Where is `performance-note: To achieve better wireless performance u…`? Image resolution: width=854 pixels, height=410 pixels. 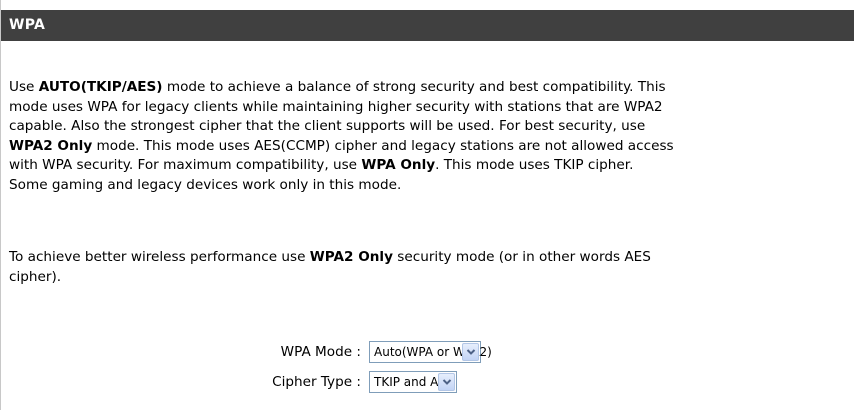
performance-note: To achieve better wireless performance u… is located at coordinates (431, 267).